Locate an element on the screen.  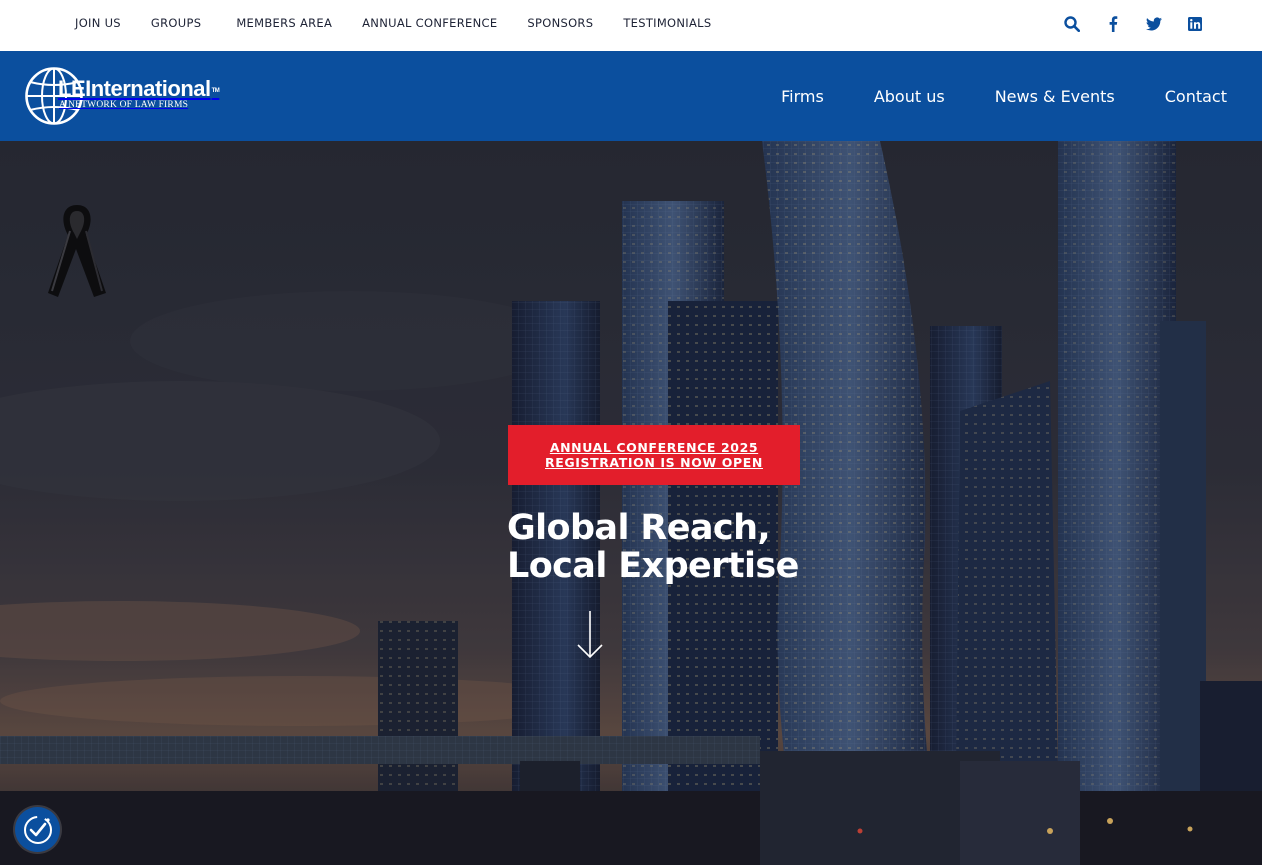
nav-firms: Firms is located at coordinates (802, 96).